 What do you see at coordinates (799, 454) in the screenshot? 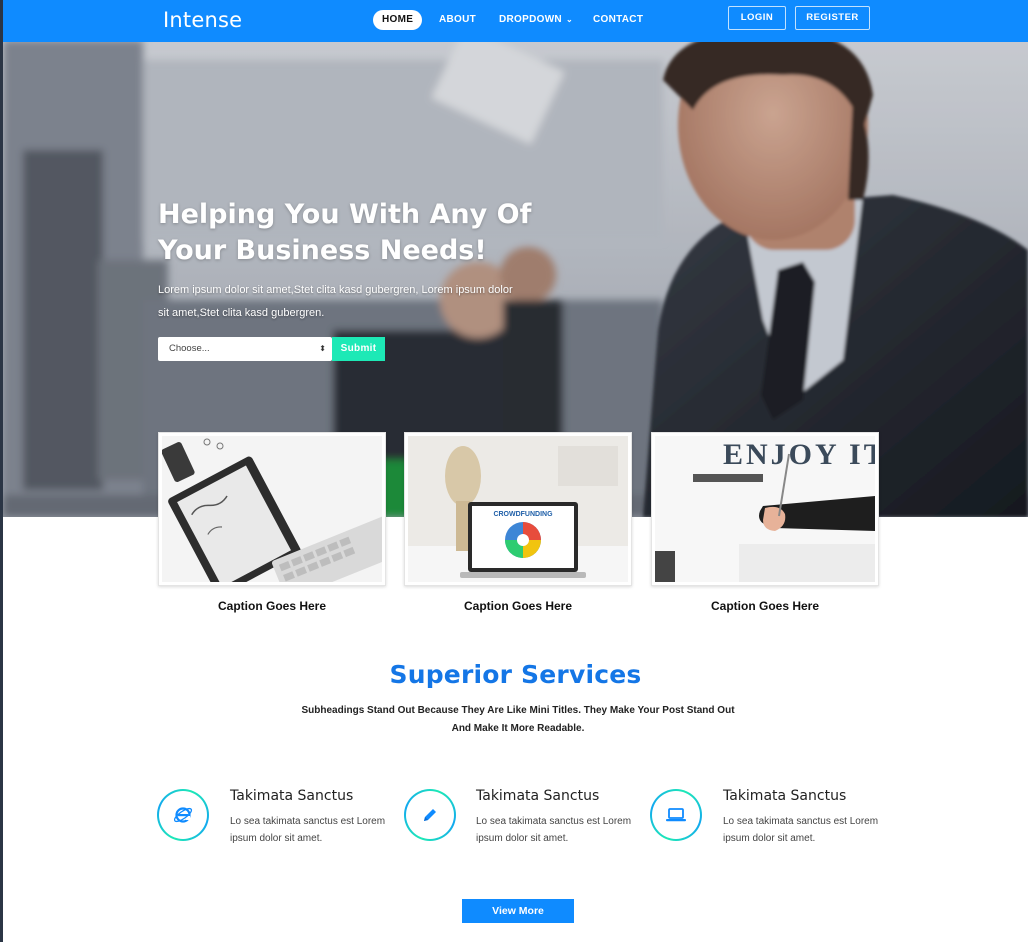
I see `enjoy-it-sign: ENJOY IT` at bounding box center [799, 454].